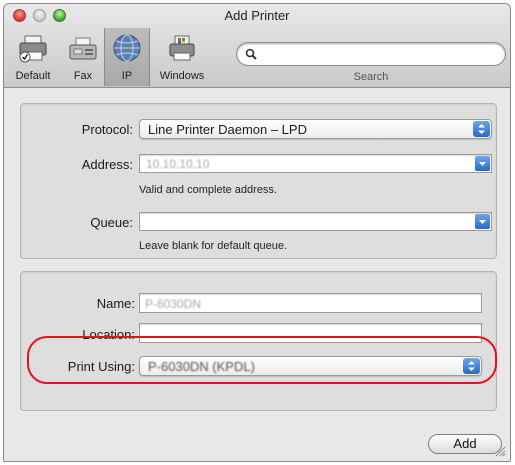  Describe the element at coordinates (33, 49) in the screenshot. I see `default-printer-icon` at that location.